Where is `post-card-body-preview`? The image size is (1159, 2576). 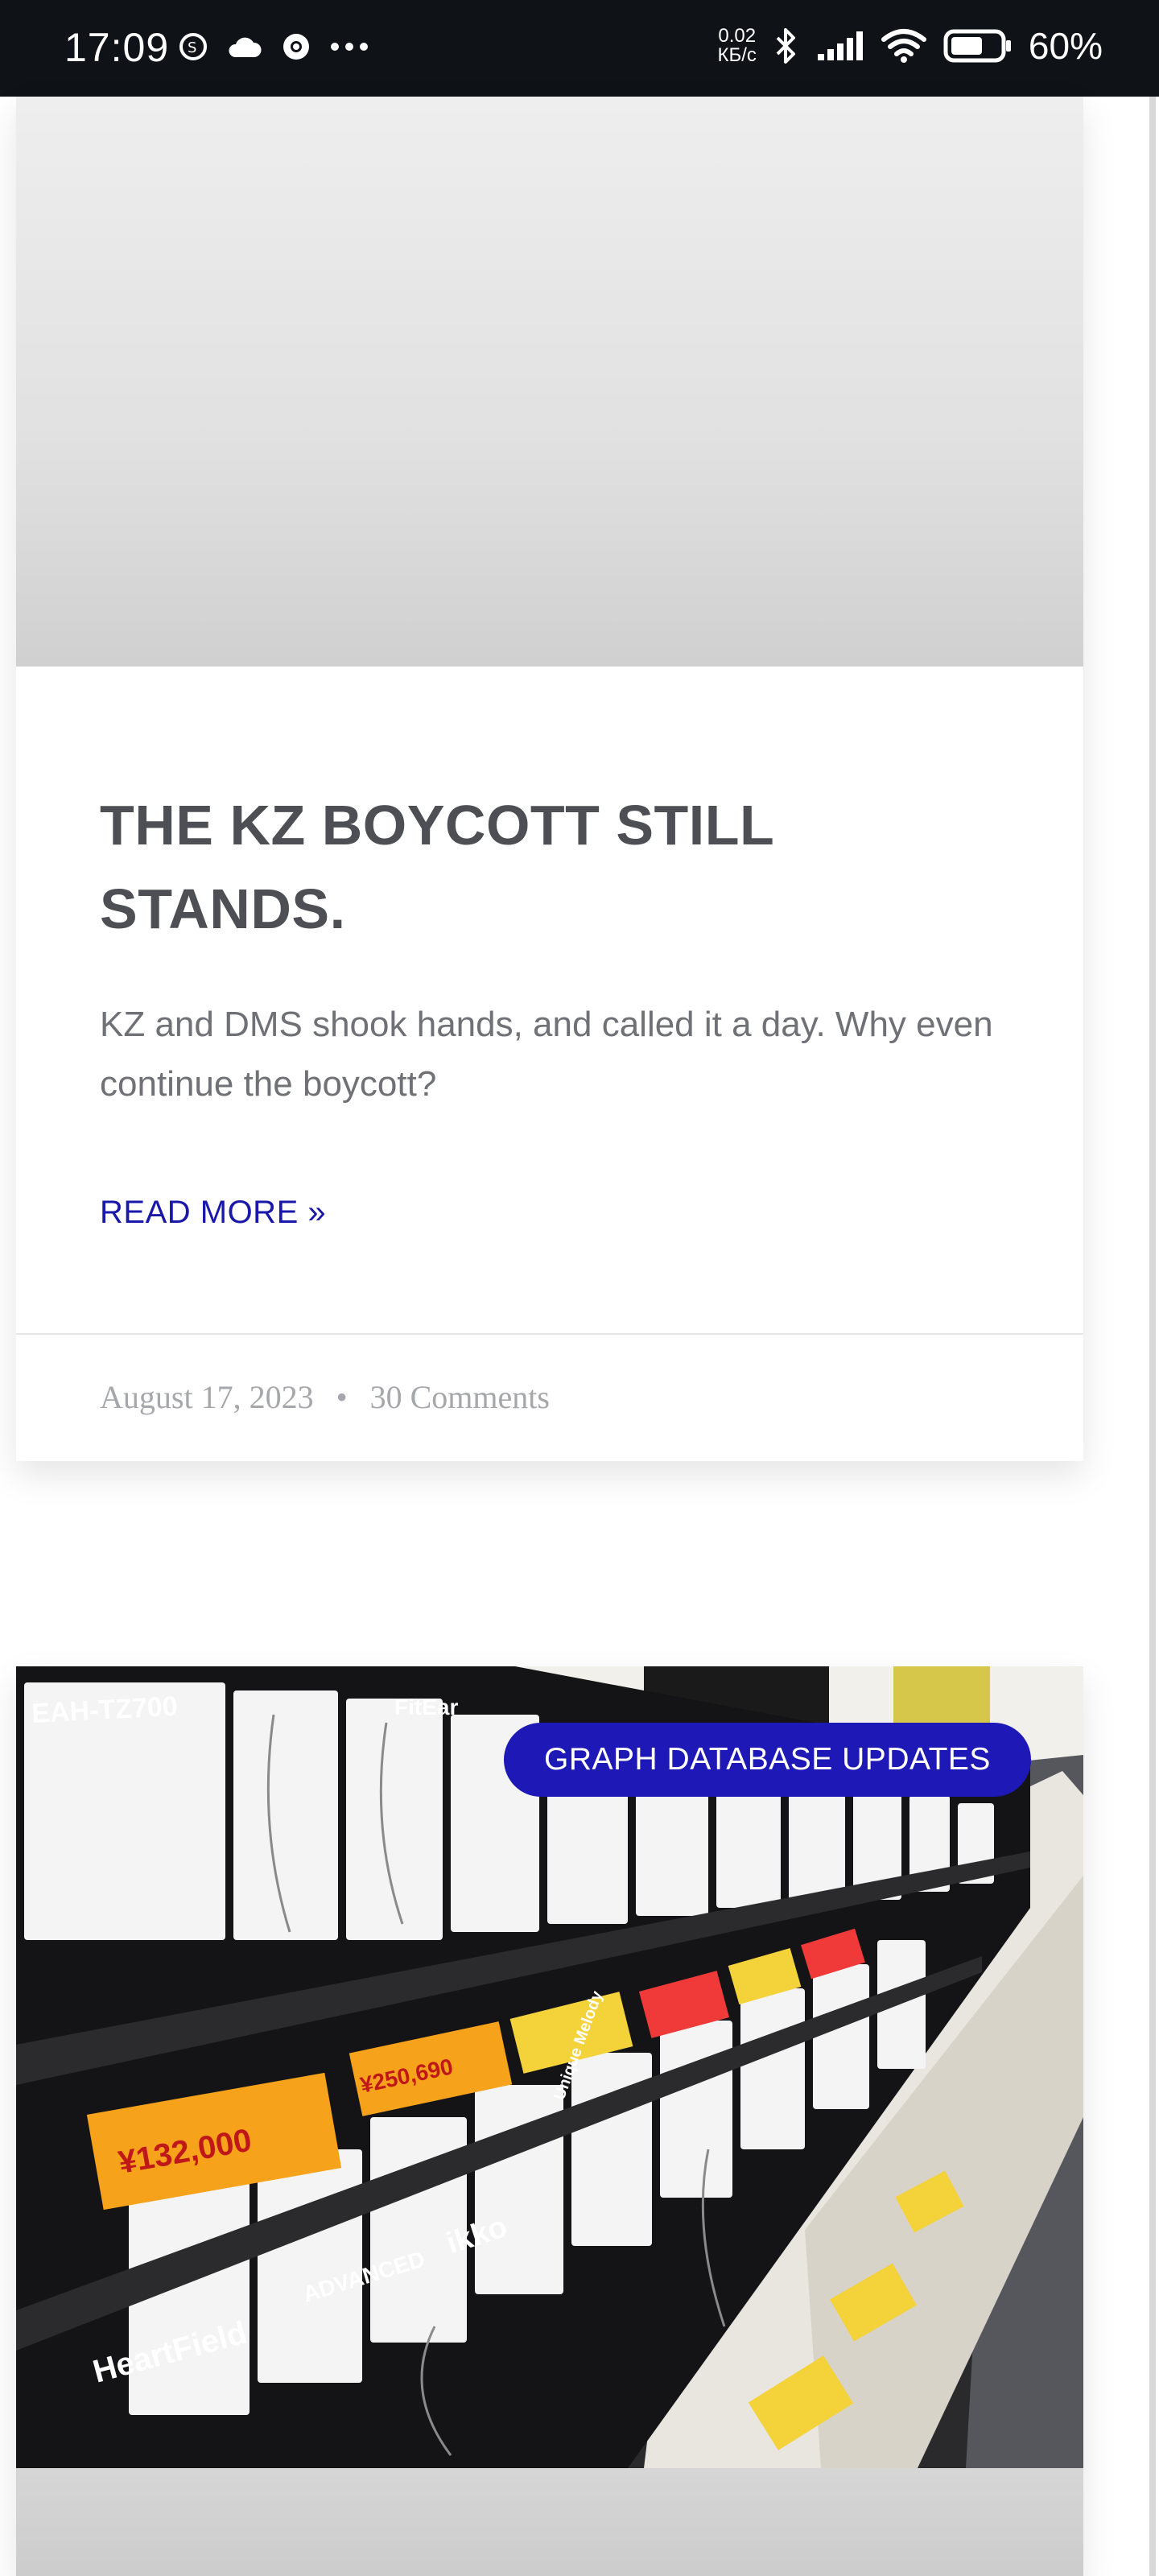 post-card-body-preview is located at coordinates (549, 2522).